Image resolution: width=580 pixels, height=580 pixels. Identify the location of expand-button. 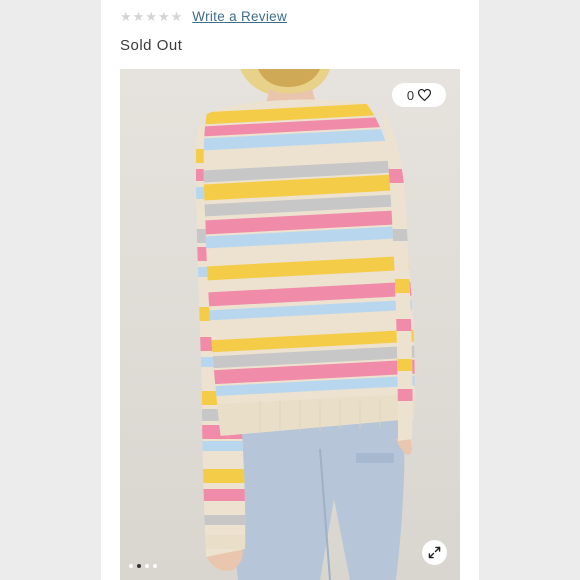
(434, 552).